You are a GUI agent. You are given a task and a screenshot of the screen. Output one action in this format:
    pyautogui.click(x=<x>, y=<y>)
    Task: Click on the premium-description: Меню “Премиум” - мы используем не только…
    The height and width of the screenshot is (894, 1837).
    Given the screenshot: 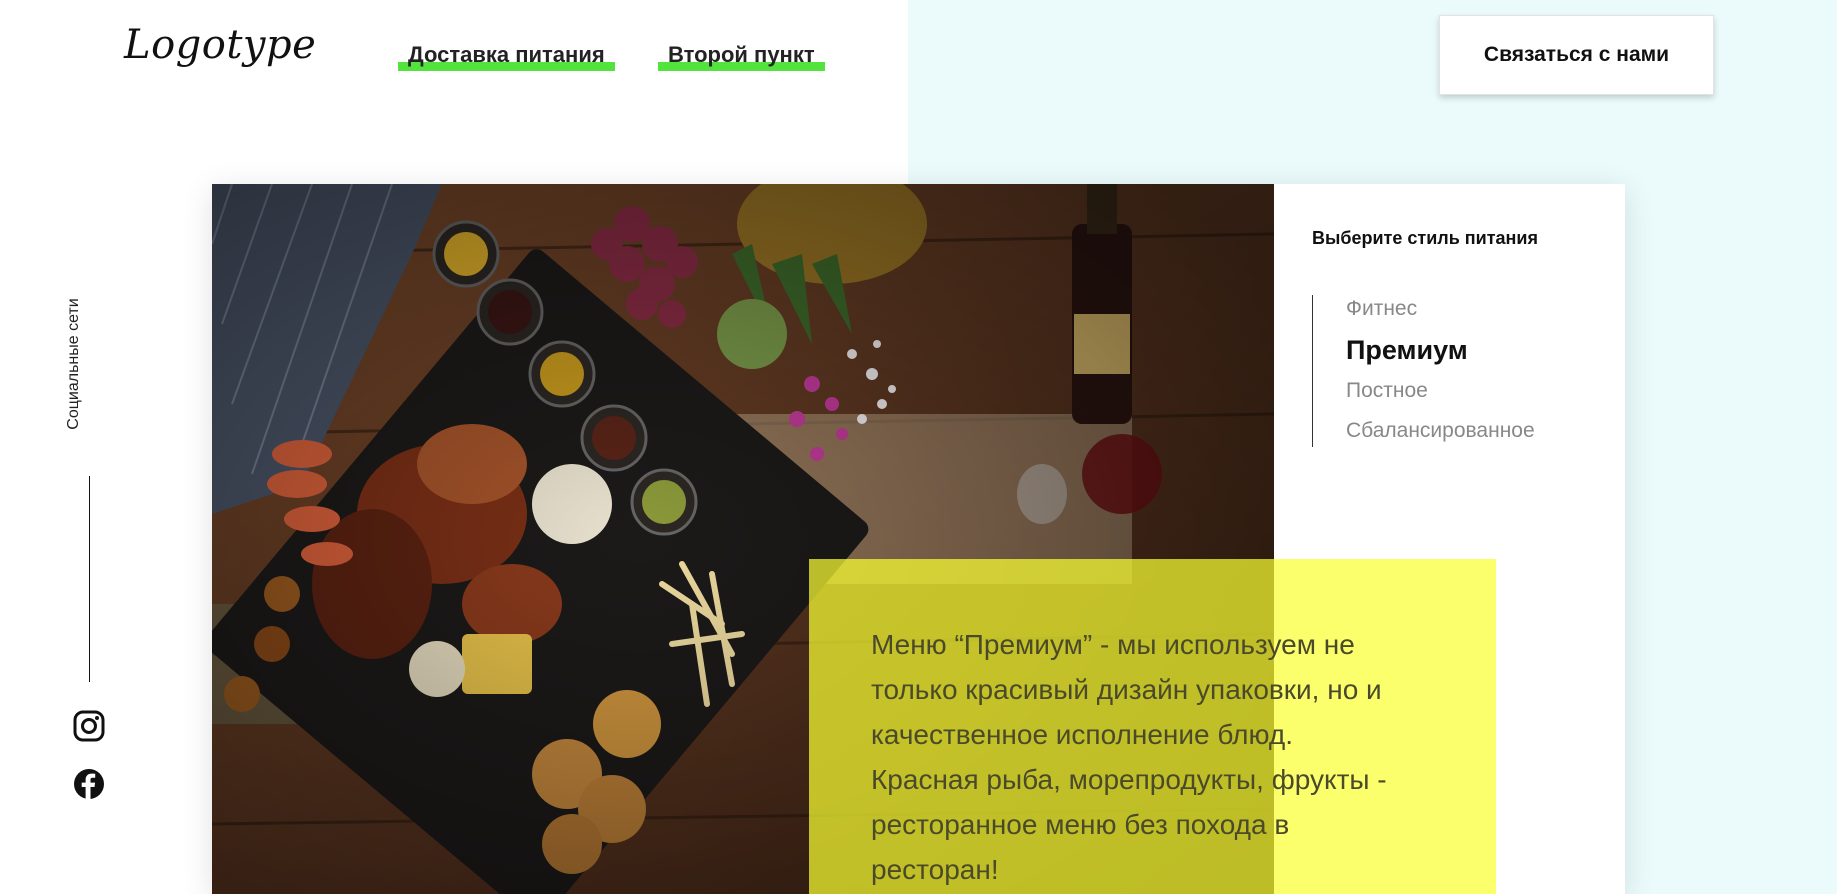 What is the action you would take?
    pyautogui.click(x=1161, y=757)
    